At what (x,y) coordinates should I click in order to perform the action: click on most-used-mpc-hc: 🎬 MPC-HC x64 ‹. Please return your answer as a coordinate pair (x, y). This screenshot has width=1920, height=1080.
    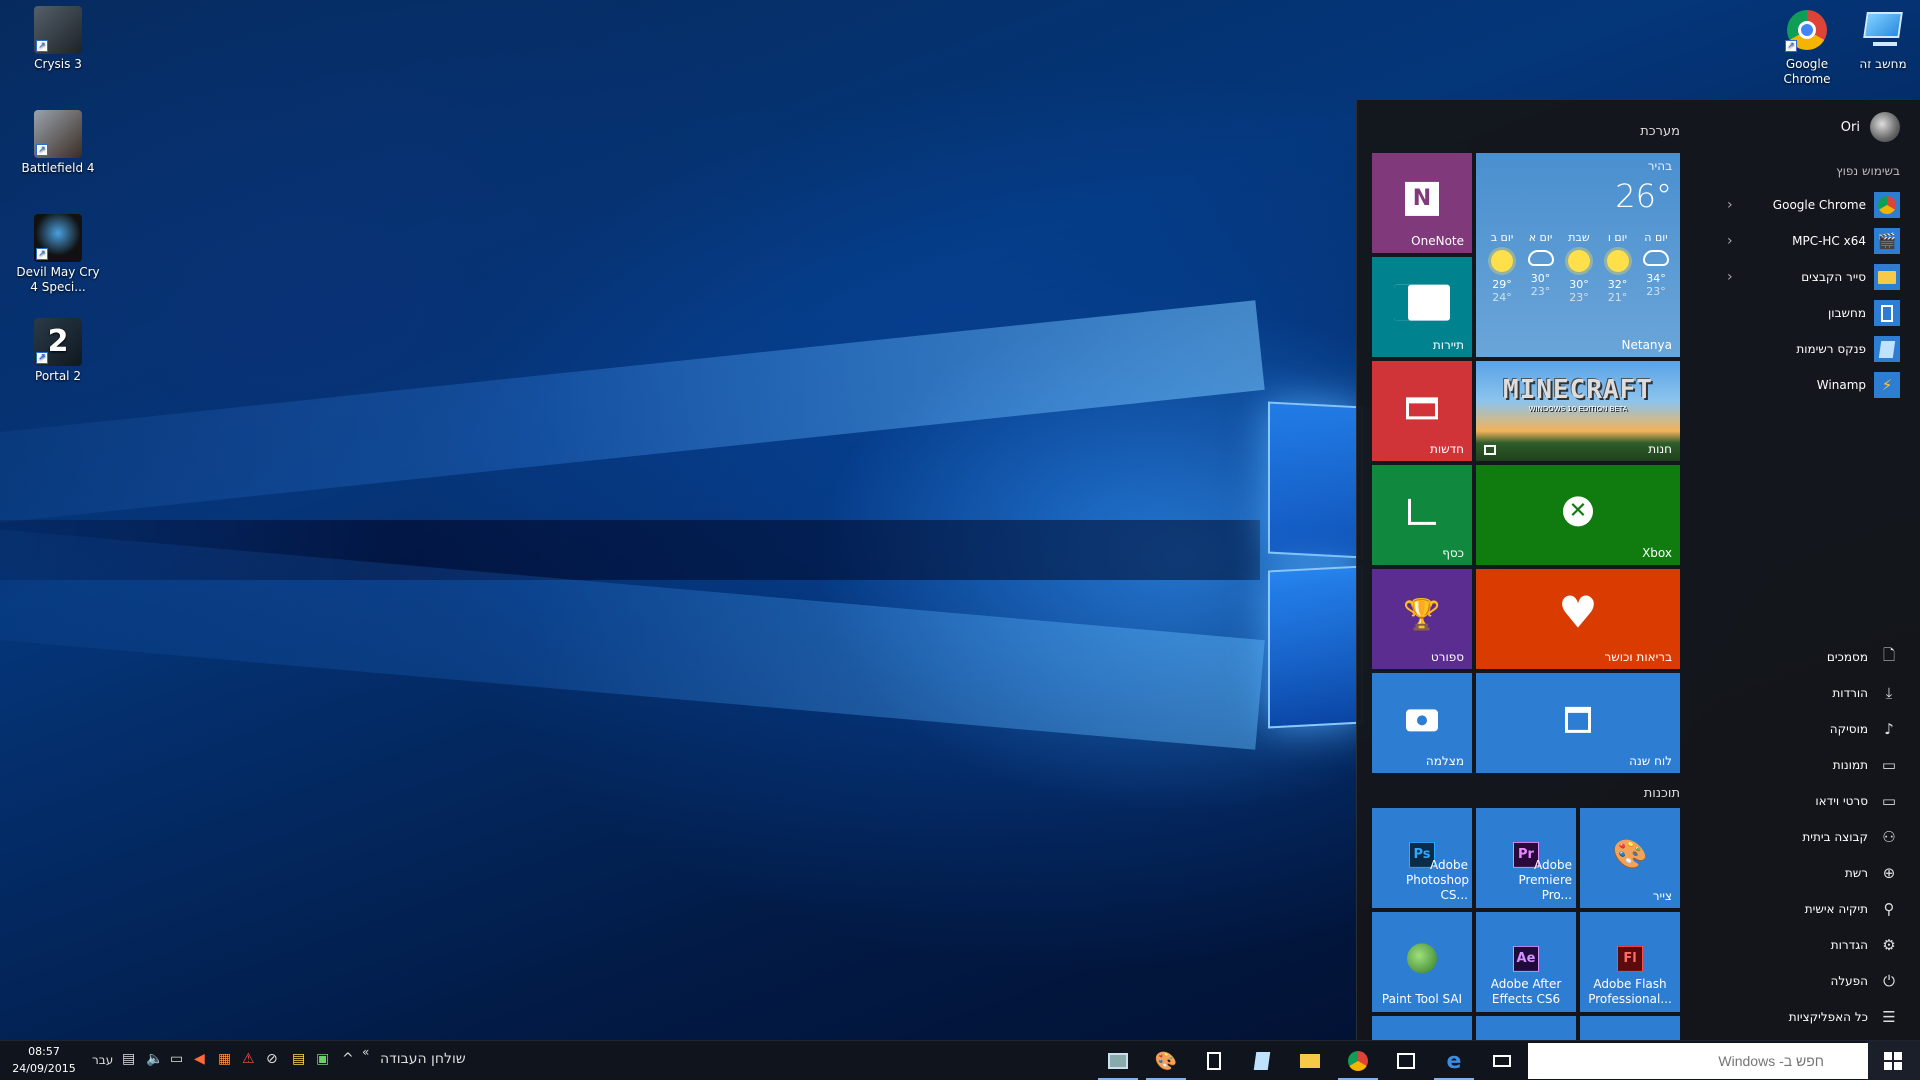
    Looking at the image, I should click on (1813, 241).